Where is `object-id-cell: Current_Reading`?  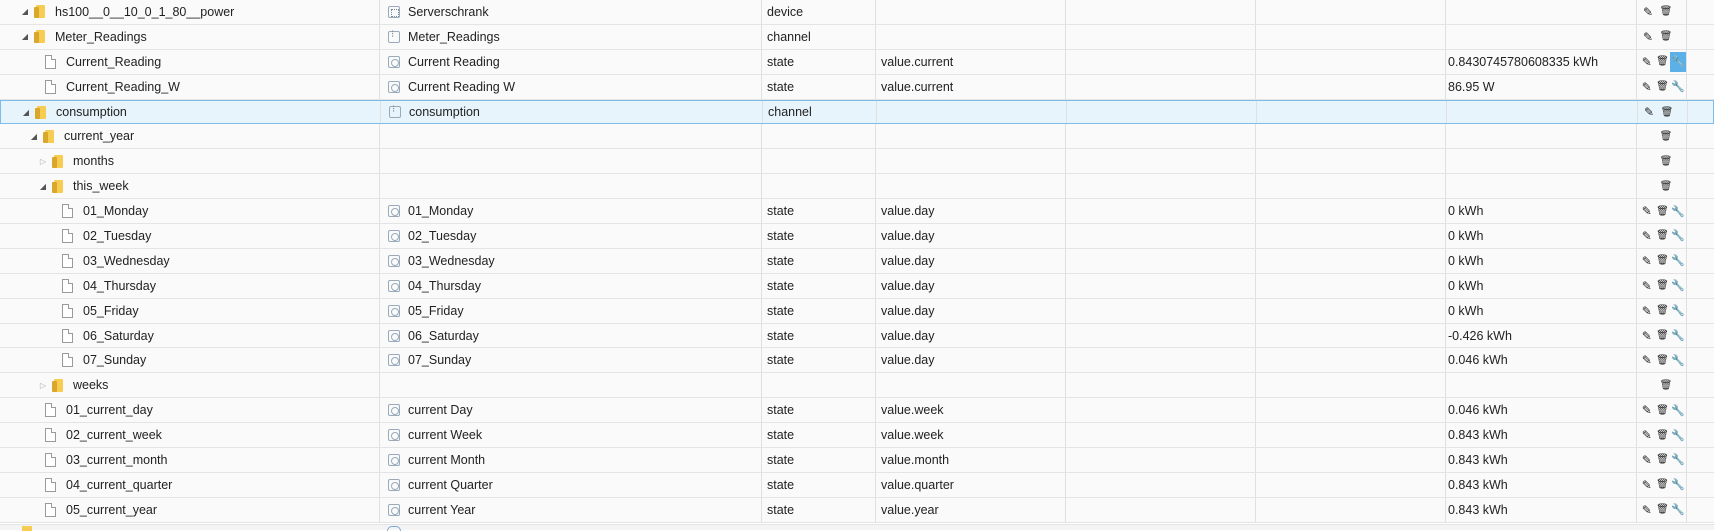 object-id-cell: Current_Reading is located at coordinates (190, 61).